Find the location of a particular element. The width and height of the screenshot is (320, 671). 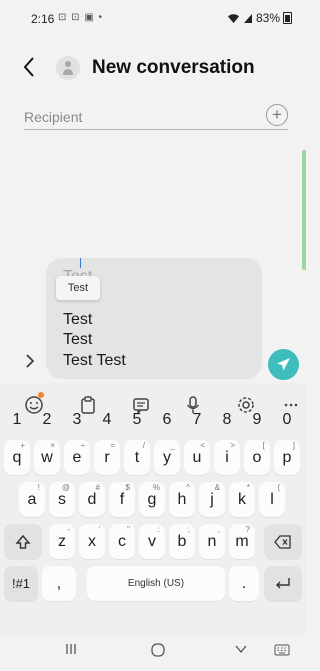

key-label: k is located at coordinates (242, 499).